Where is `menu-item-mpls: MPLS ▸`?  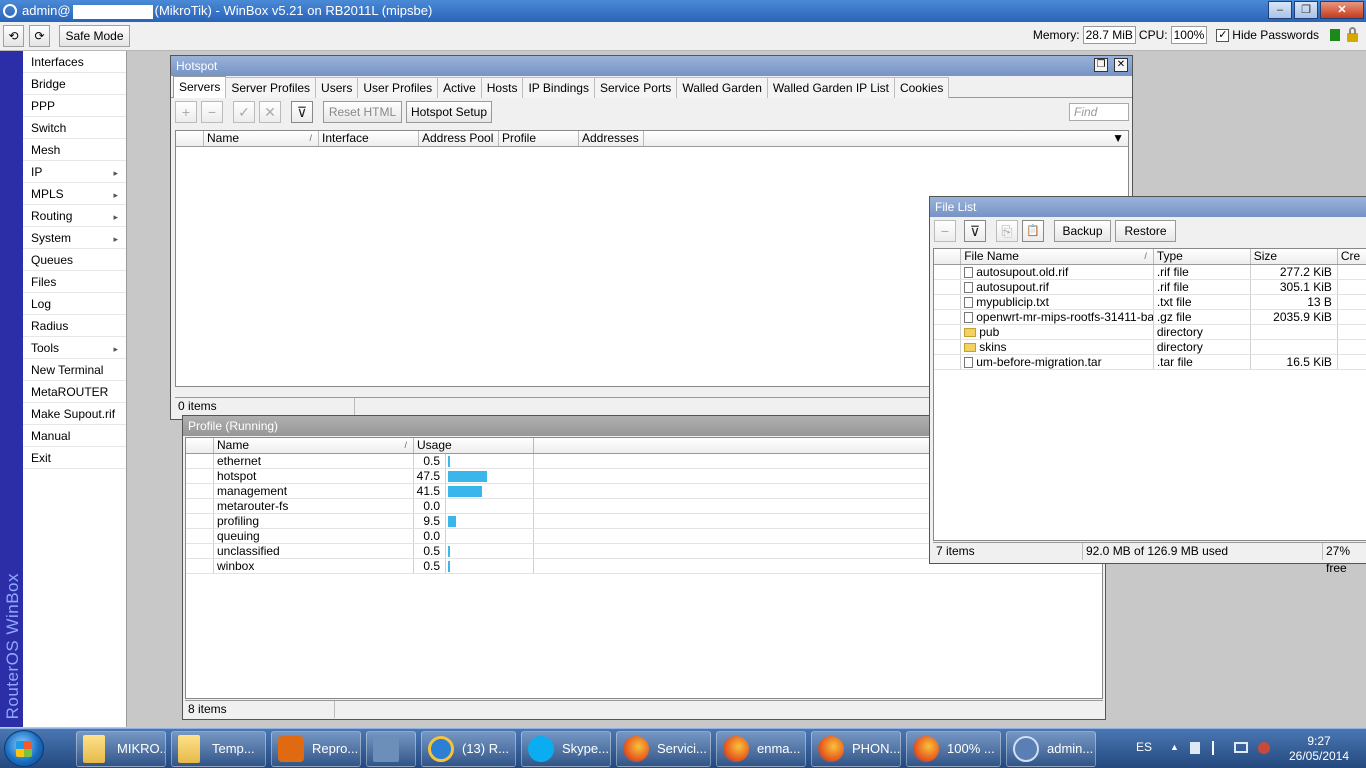 menu-item-mpls: MPLS ▸ is located at coordinates (74, 194).